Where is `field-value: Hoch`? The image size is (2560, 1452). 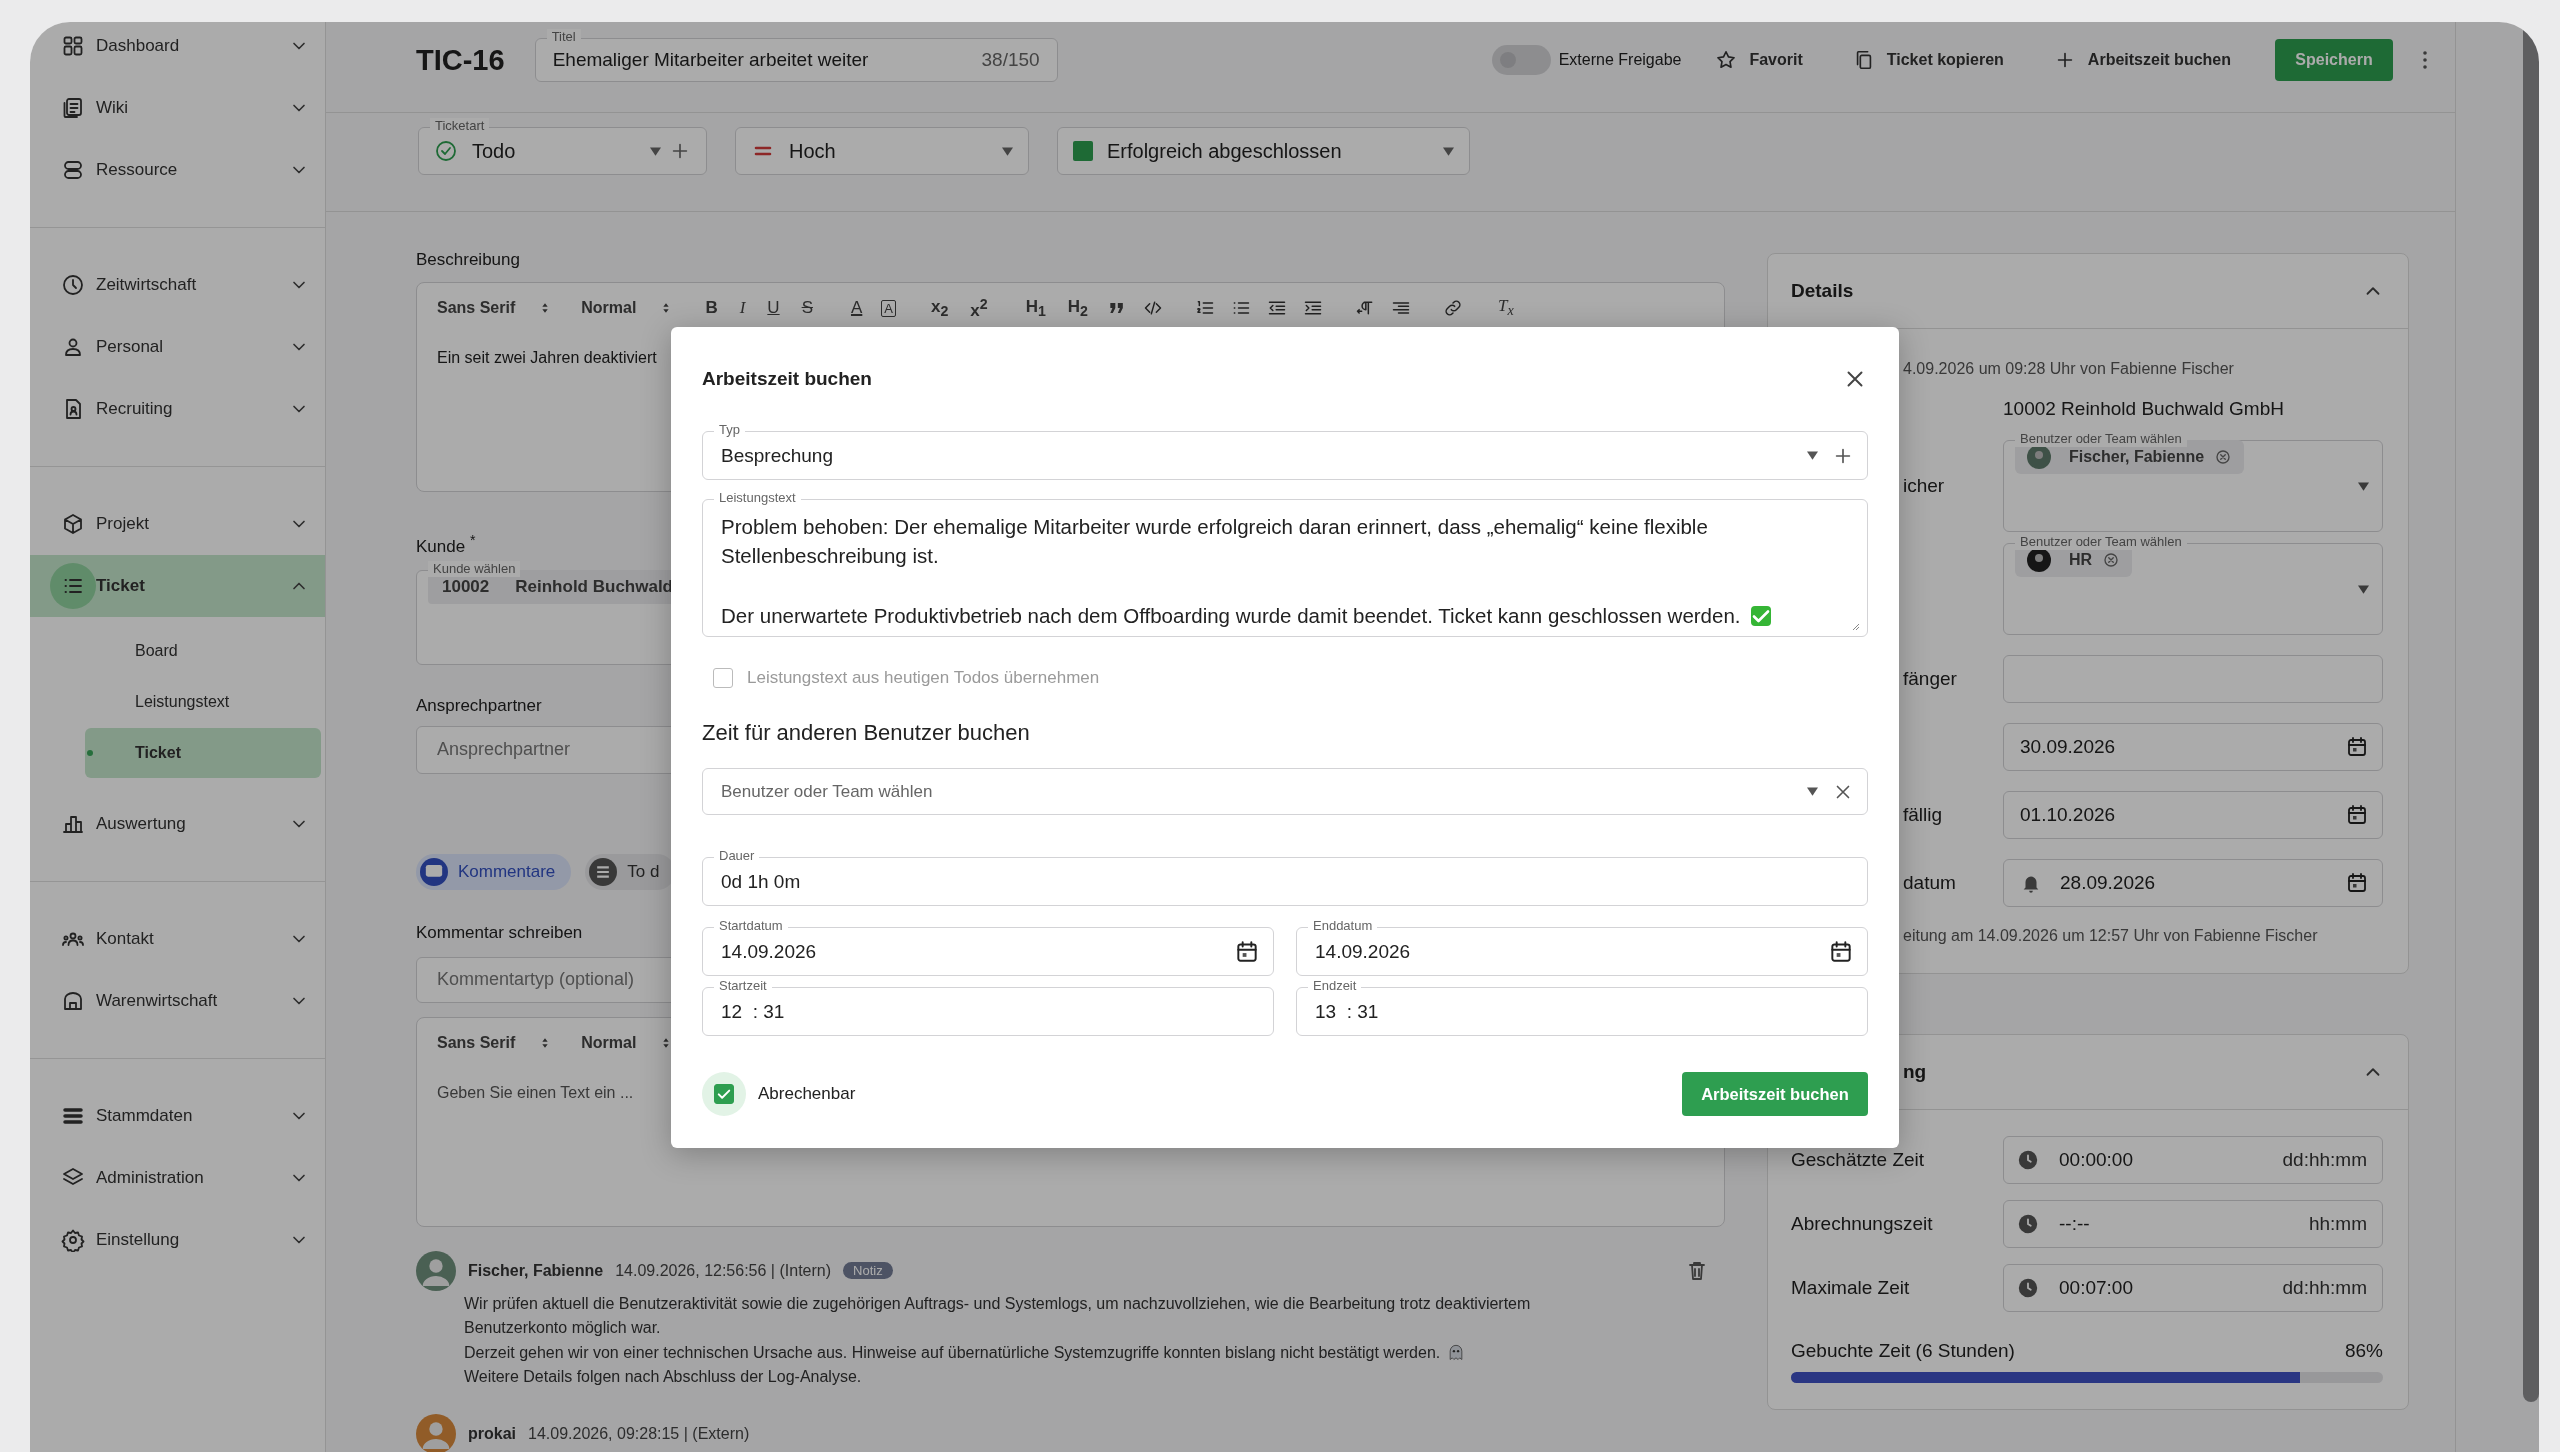 field-value: Hoch is located at coordinates (813, 151).